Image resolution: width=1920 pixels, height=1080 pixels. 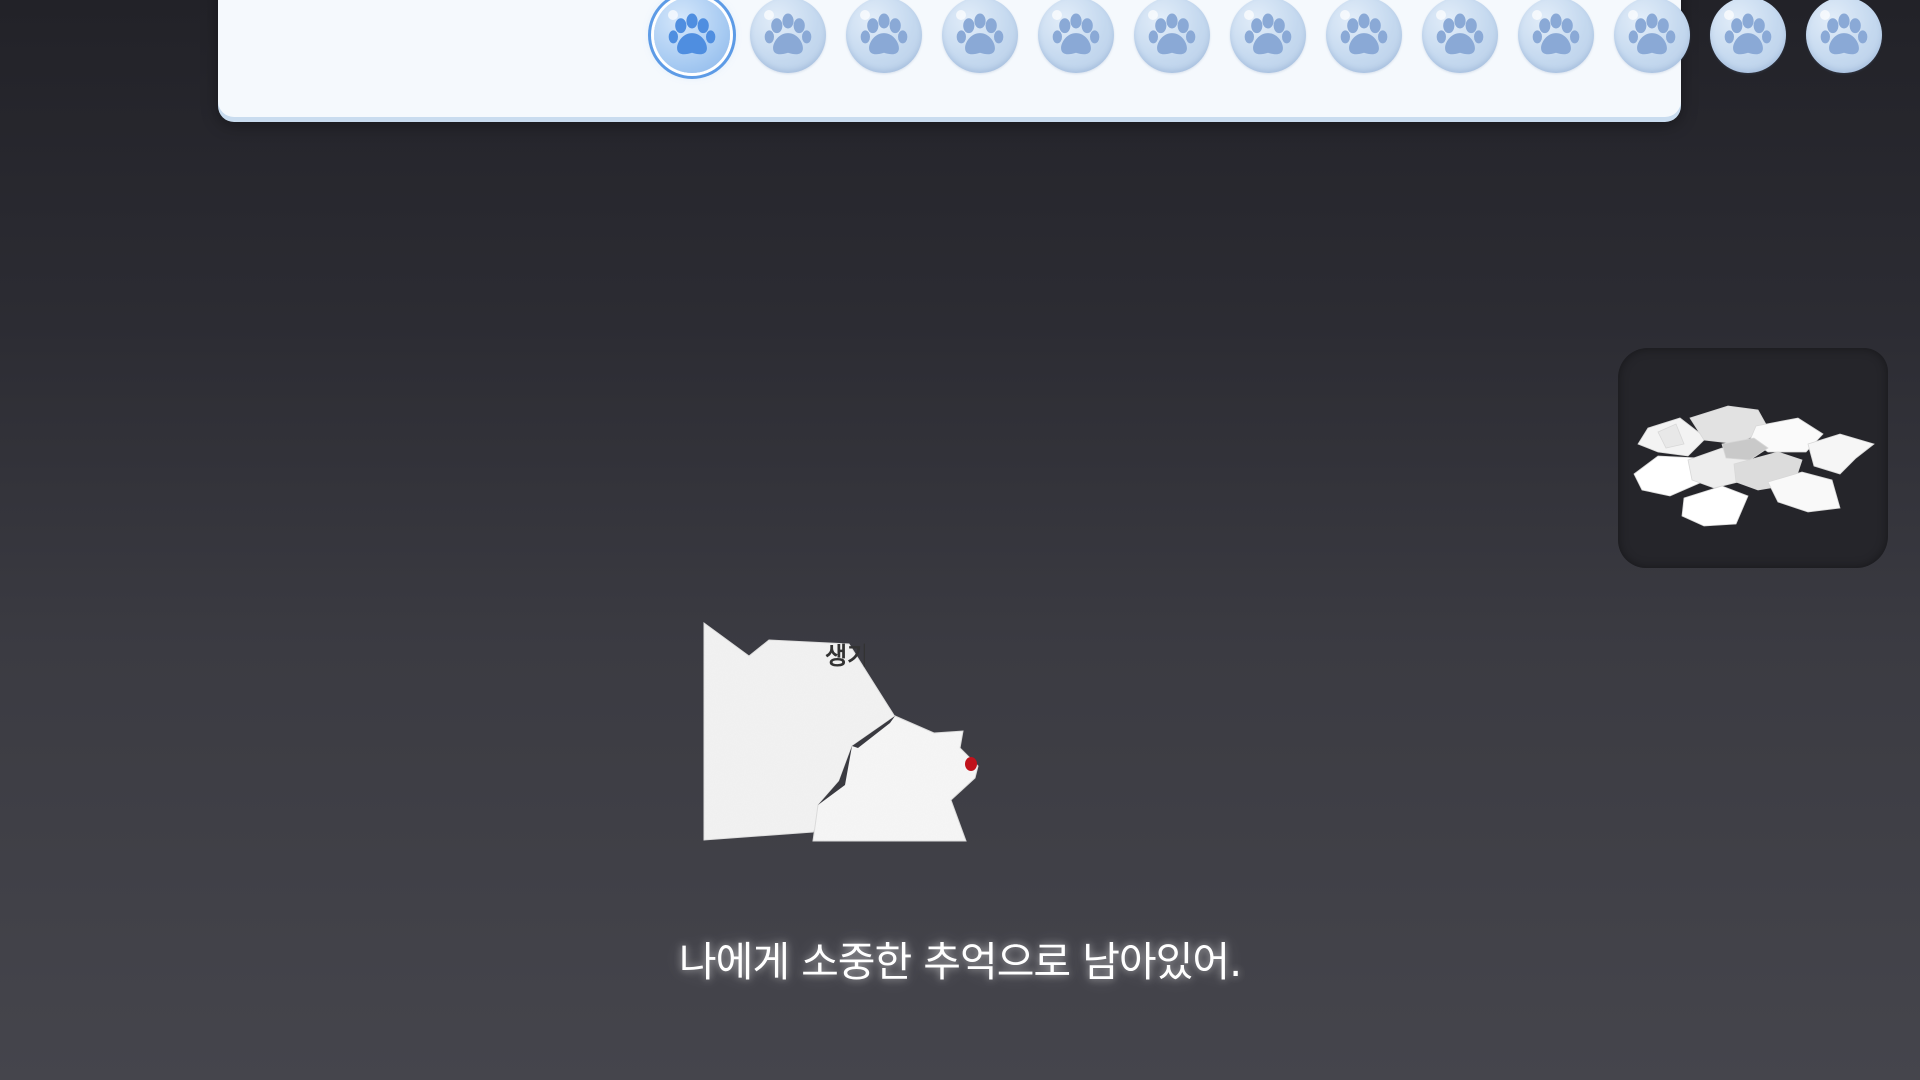 What do you see at coordinates (1754, 466) in the screenshot?
I see `paper-pieces-icon` at bounding box center [1754, 466].